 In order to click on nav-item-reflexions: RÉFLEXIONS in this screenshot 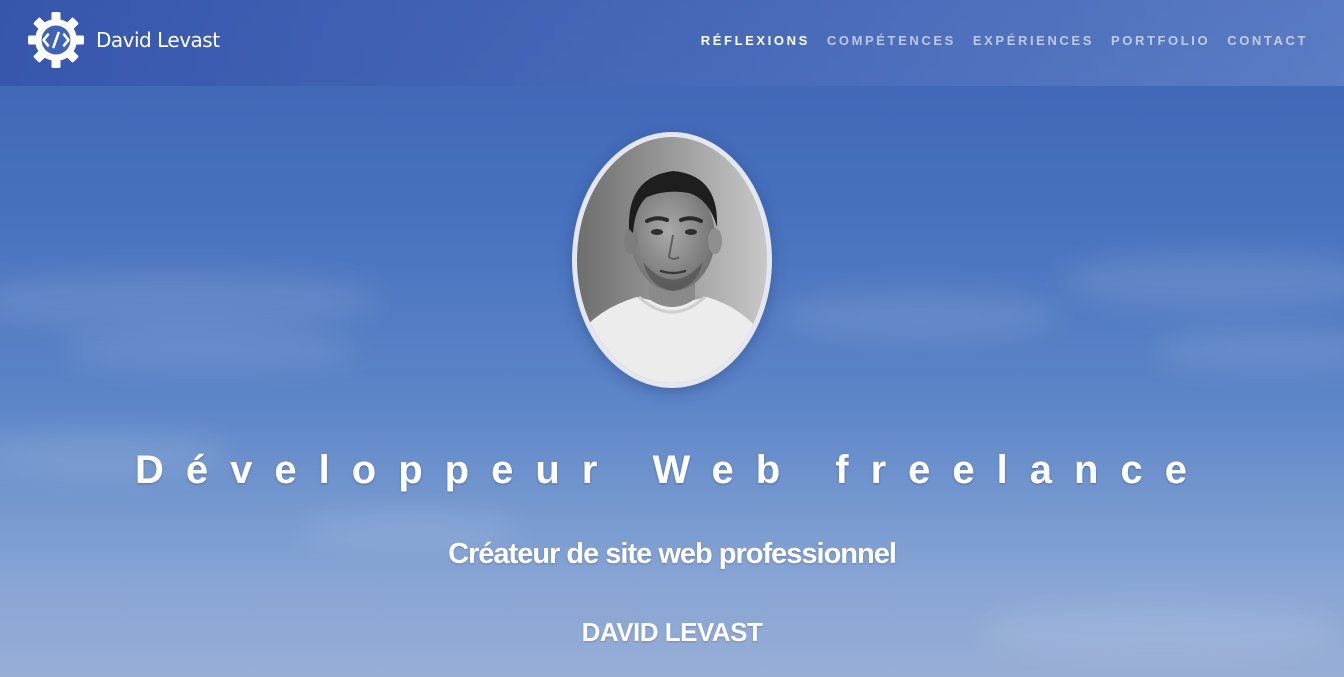, I will do `click(755, 40)`.